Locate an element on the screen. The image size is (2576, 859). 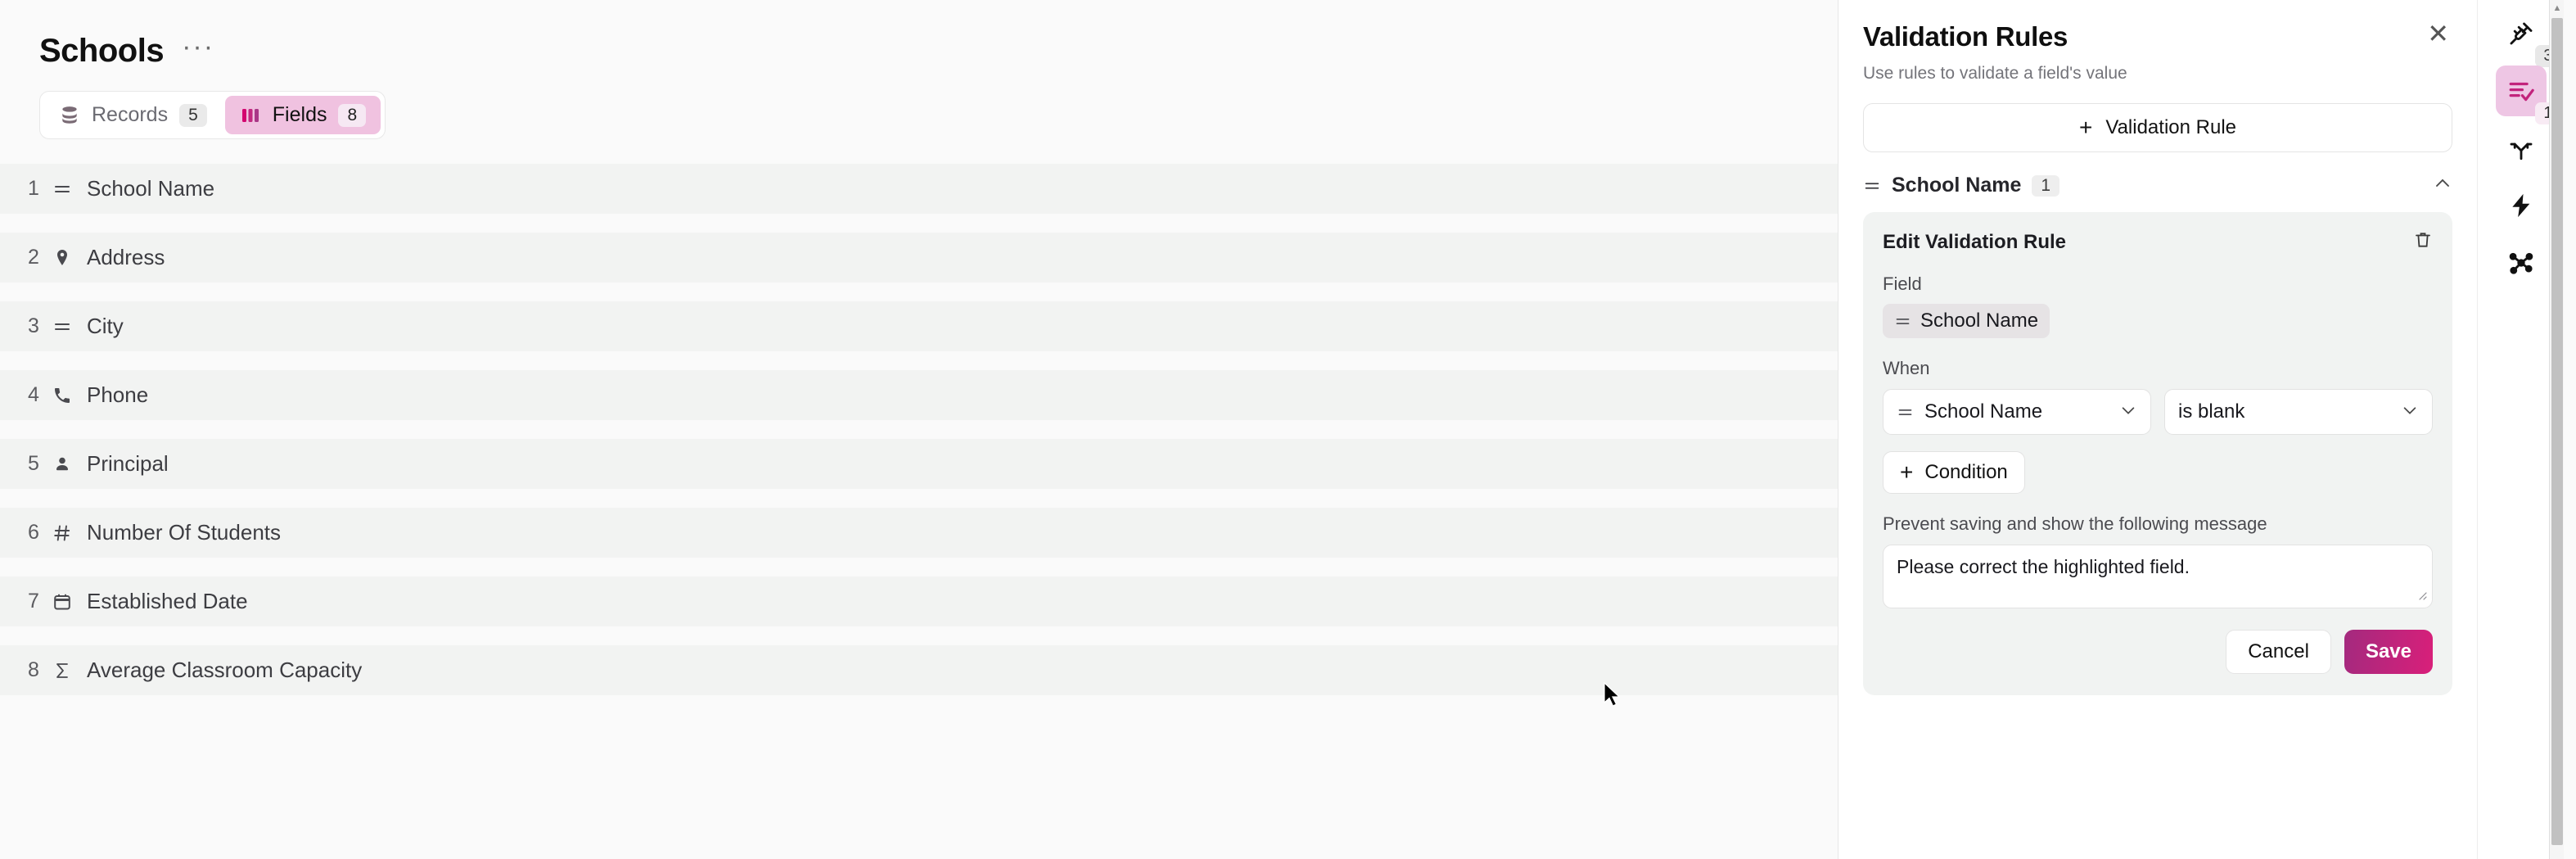
rail-item-plug: 3 is located at coordinates (2528, 37).